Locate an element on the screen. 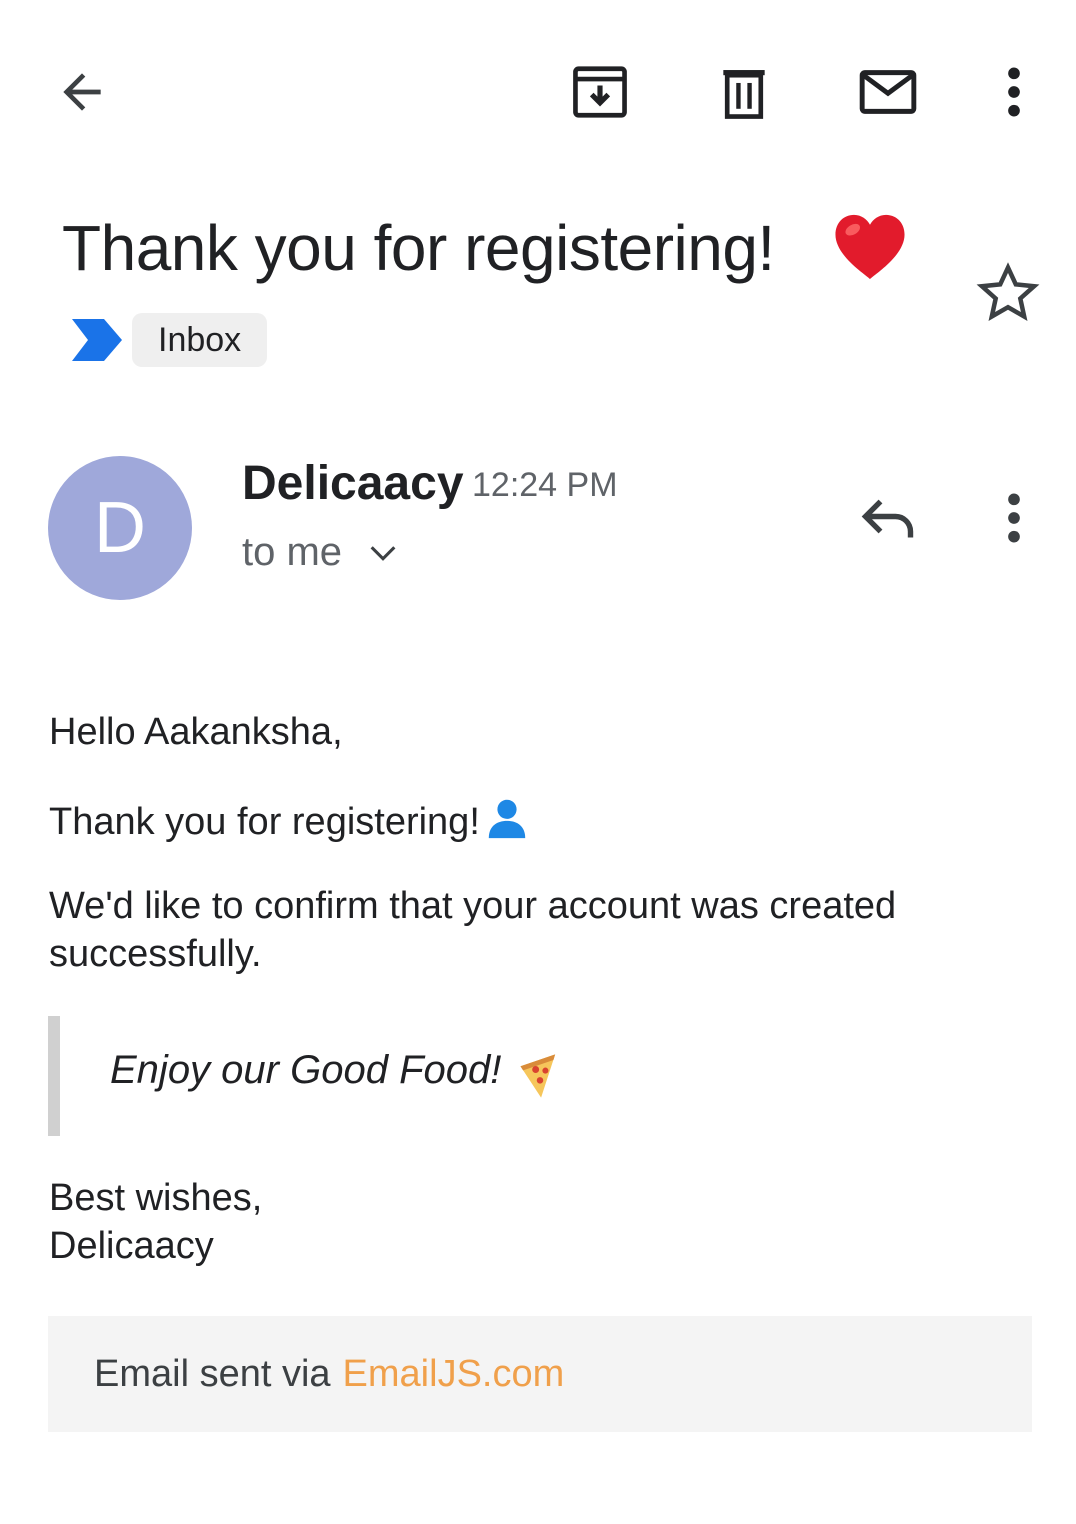 Image resolution: width=1076 pixels, height=1524 pixels. mail-icon is located at coordinates (888, 92).